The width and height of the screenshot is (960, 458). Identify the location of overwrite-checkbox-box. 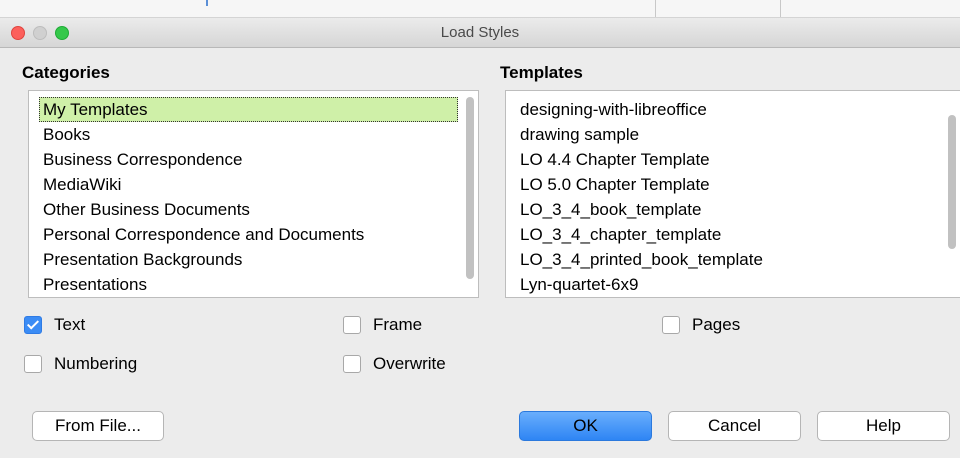
(352, 364).